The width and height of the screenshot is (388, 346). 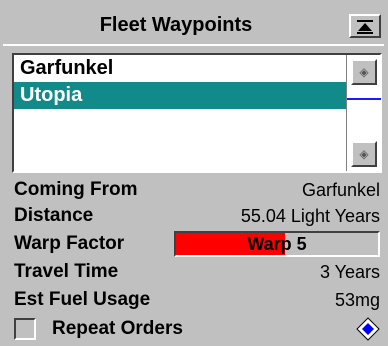 I want to click on repeat-orders-row: Repeat Orders, so click(x=197, y=329).